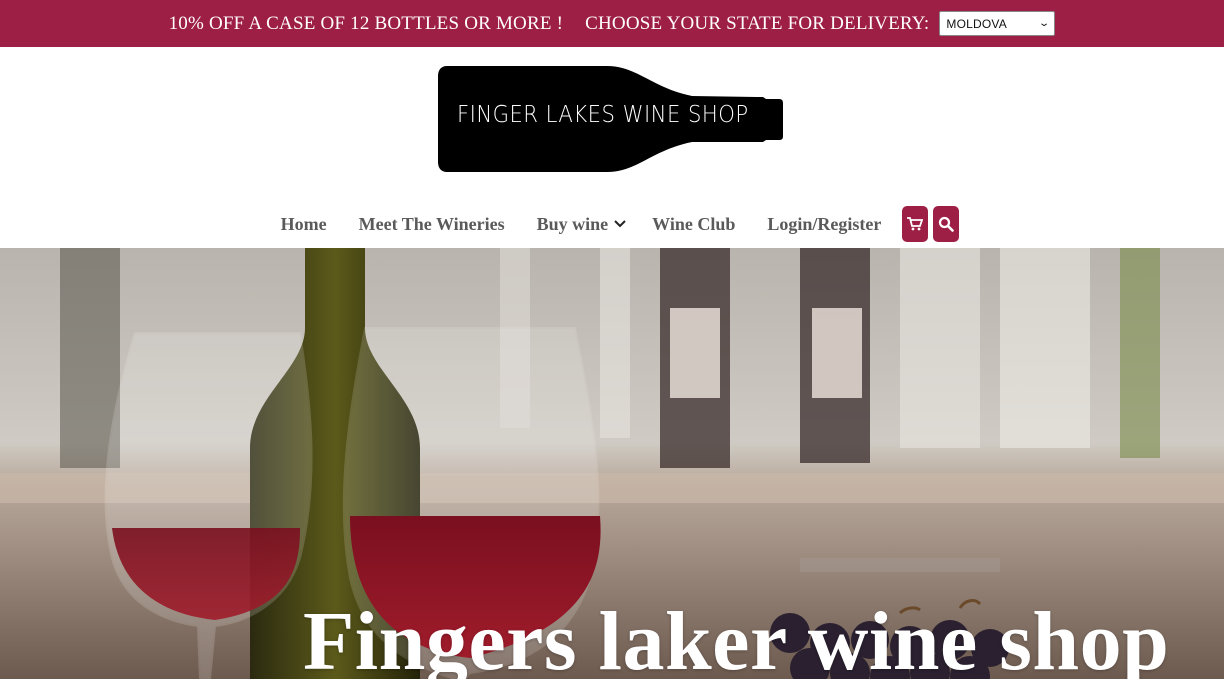 The image size is (1224, 679). I want to click on nav-home: Home, so click(304, 224).